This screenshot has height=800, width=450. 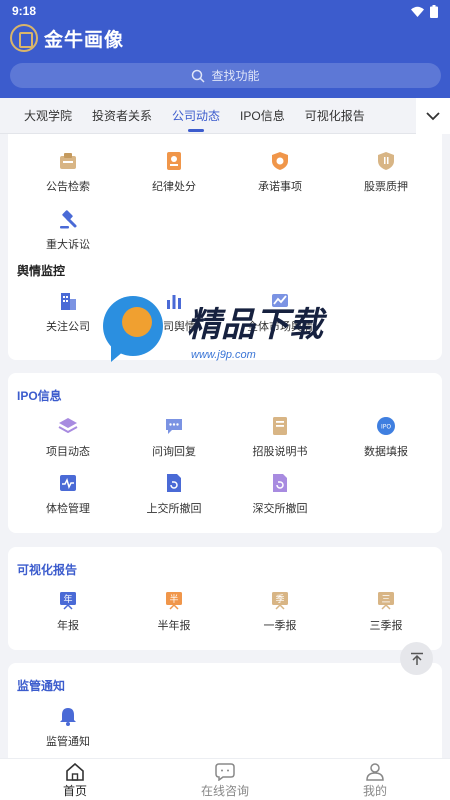 I want to click on chevron-down-icon, so click(x=433, y=116).